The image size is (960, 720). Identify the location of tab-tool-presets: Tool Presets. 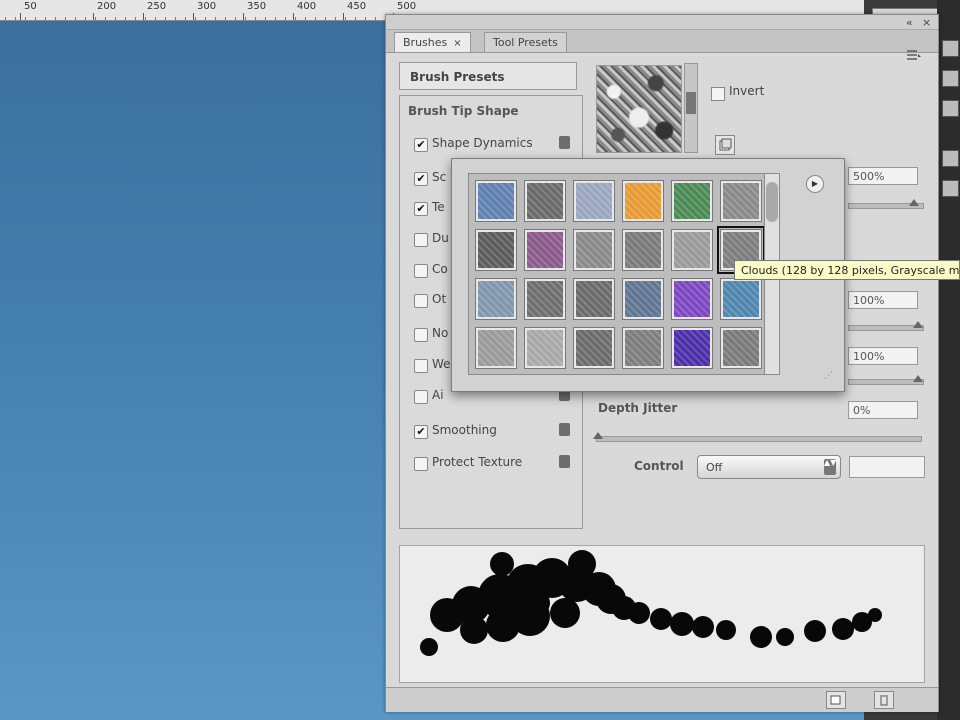
(525, 42).